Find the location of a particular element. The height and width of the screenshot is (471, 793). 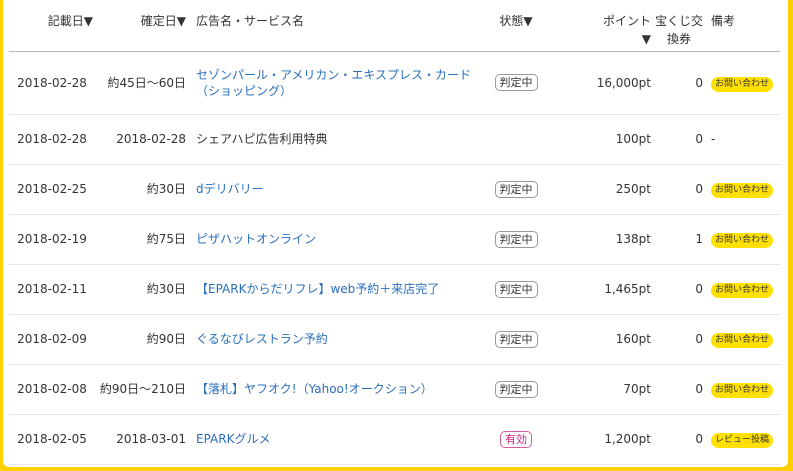

ad-name-link: EPARKグルメ is located at coordinates (233, 439).